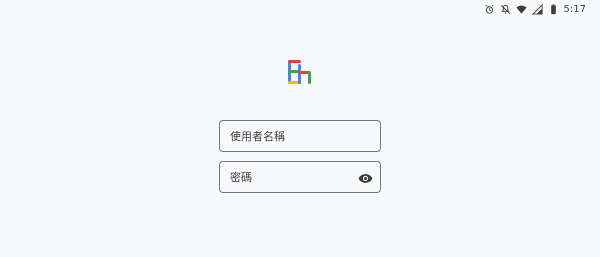 Image resolution: width=600 pixels, height=257 pixels. What do you see at coordinates (300, 72) in the screenshot?
I see `app-logo` at bounding box center [300, 72].